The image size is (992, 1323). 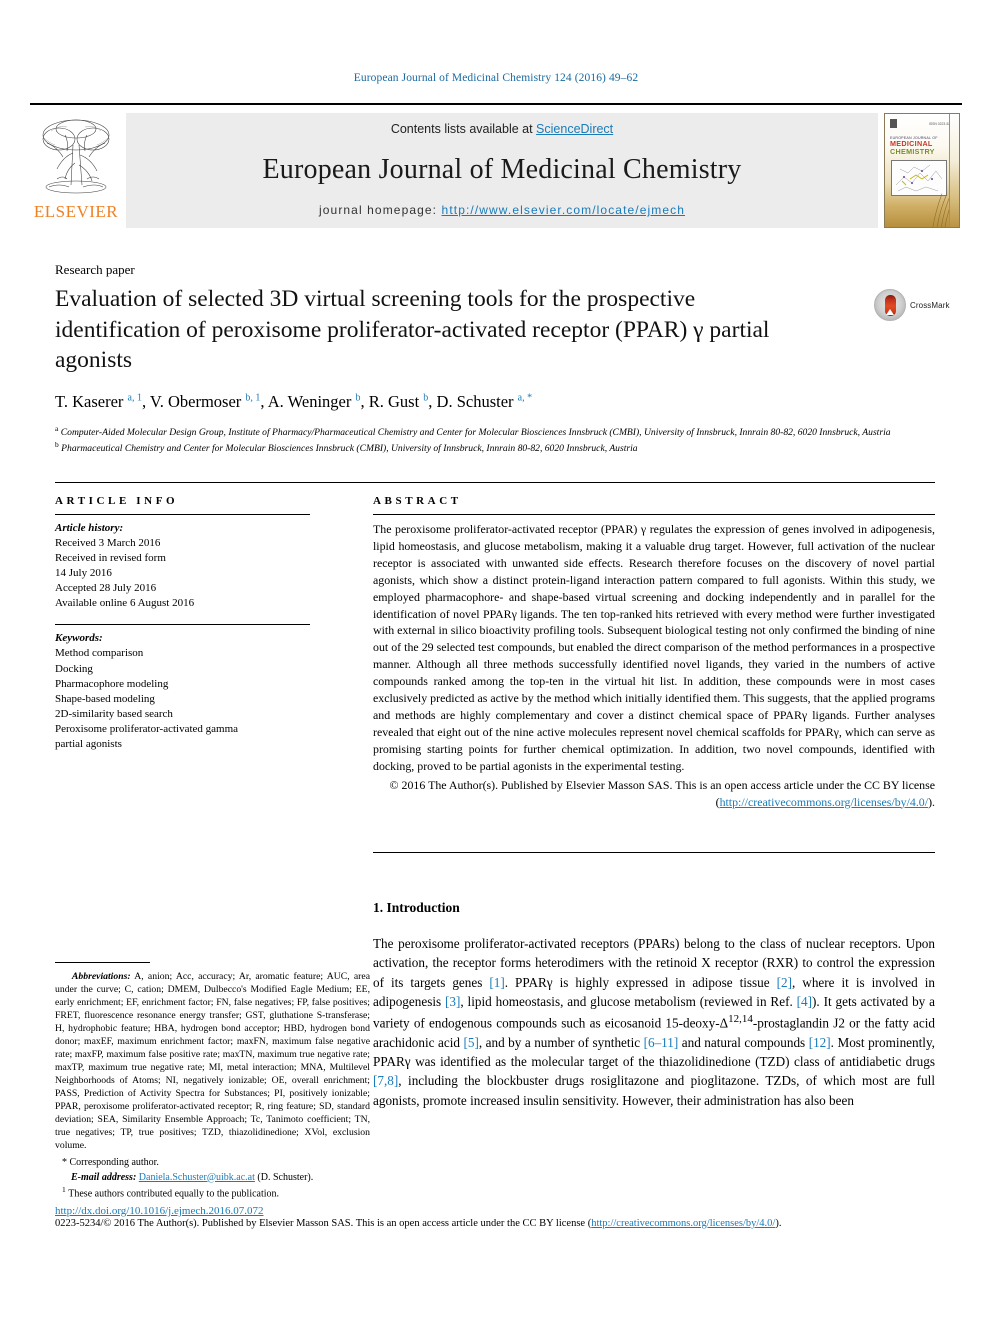 I want to click on keyword-item: 2D-similarity based search, so click(x=114, y=713).